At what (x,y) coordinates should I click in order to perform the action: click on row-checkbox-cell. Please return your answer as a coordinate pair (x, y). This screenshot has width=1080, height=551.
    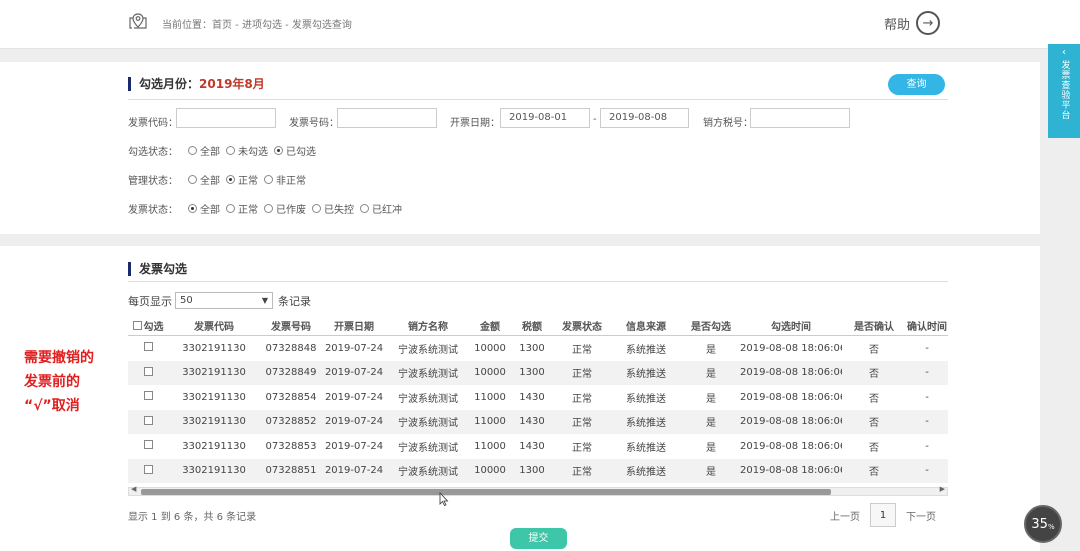
    Looking at the image, I should click on (148, 397).